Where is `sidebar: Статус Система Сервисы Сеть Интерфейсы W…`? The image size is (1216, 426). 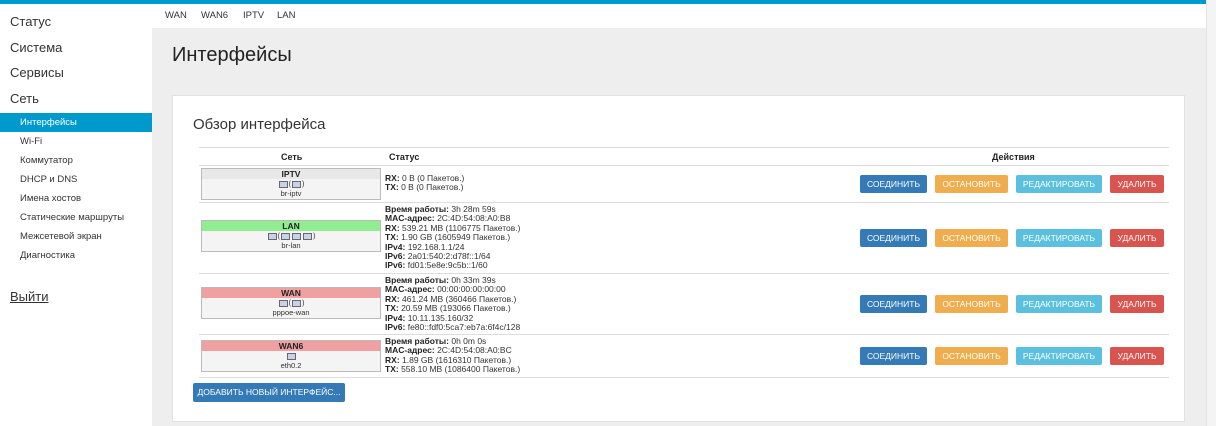 sidebar: Статус Система Сервисы Сеть Интерфейсы W… is located at coordinates (76, 215).